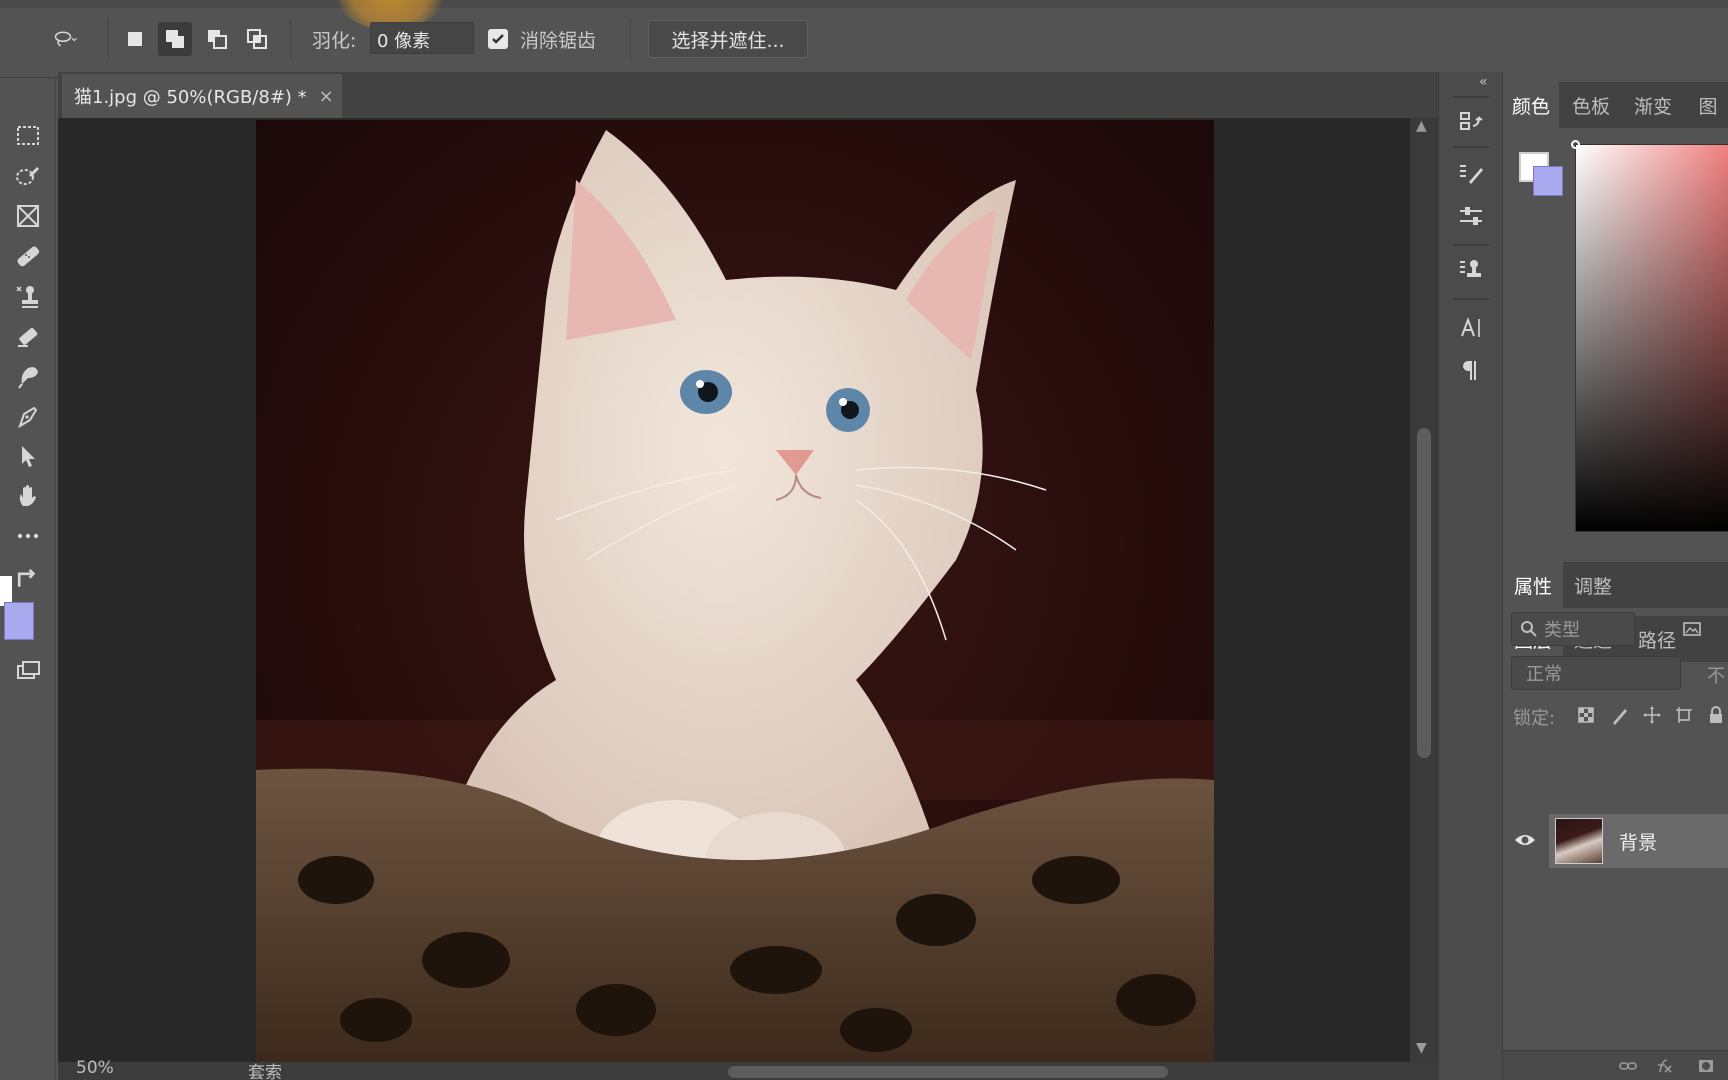  I want to click on panel-dock: «, so click(1470, 576).